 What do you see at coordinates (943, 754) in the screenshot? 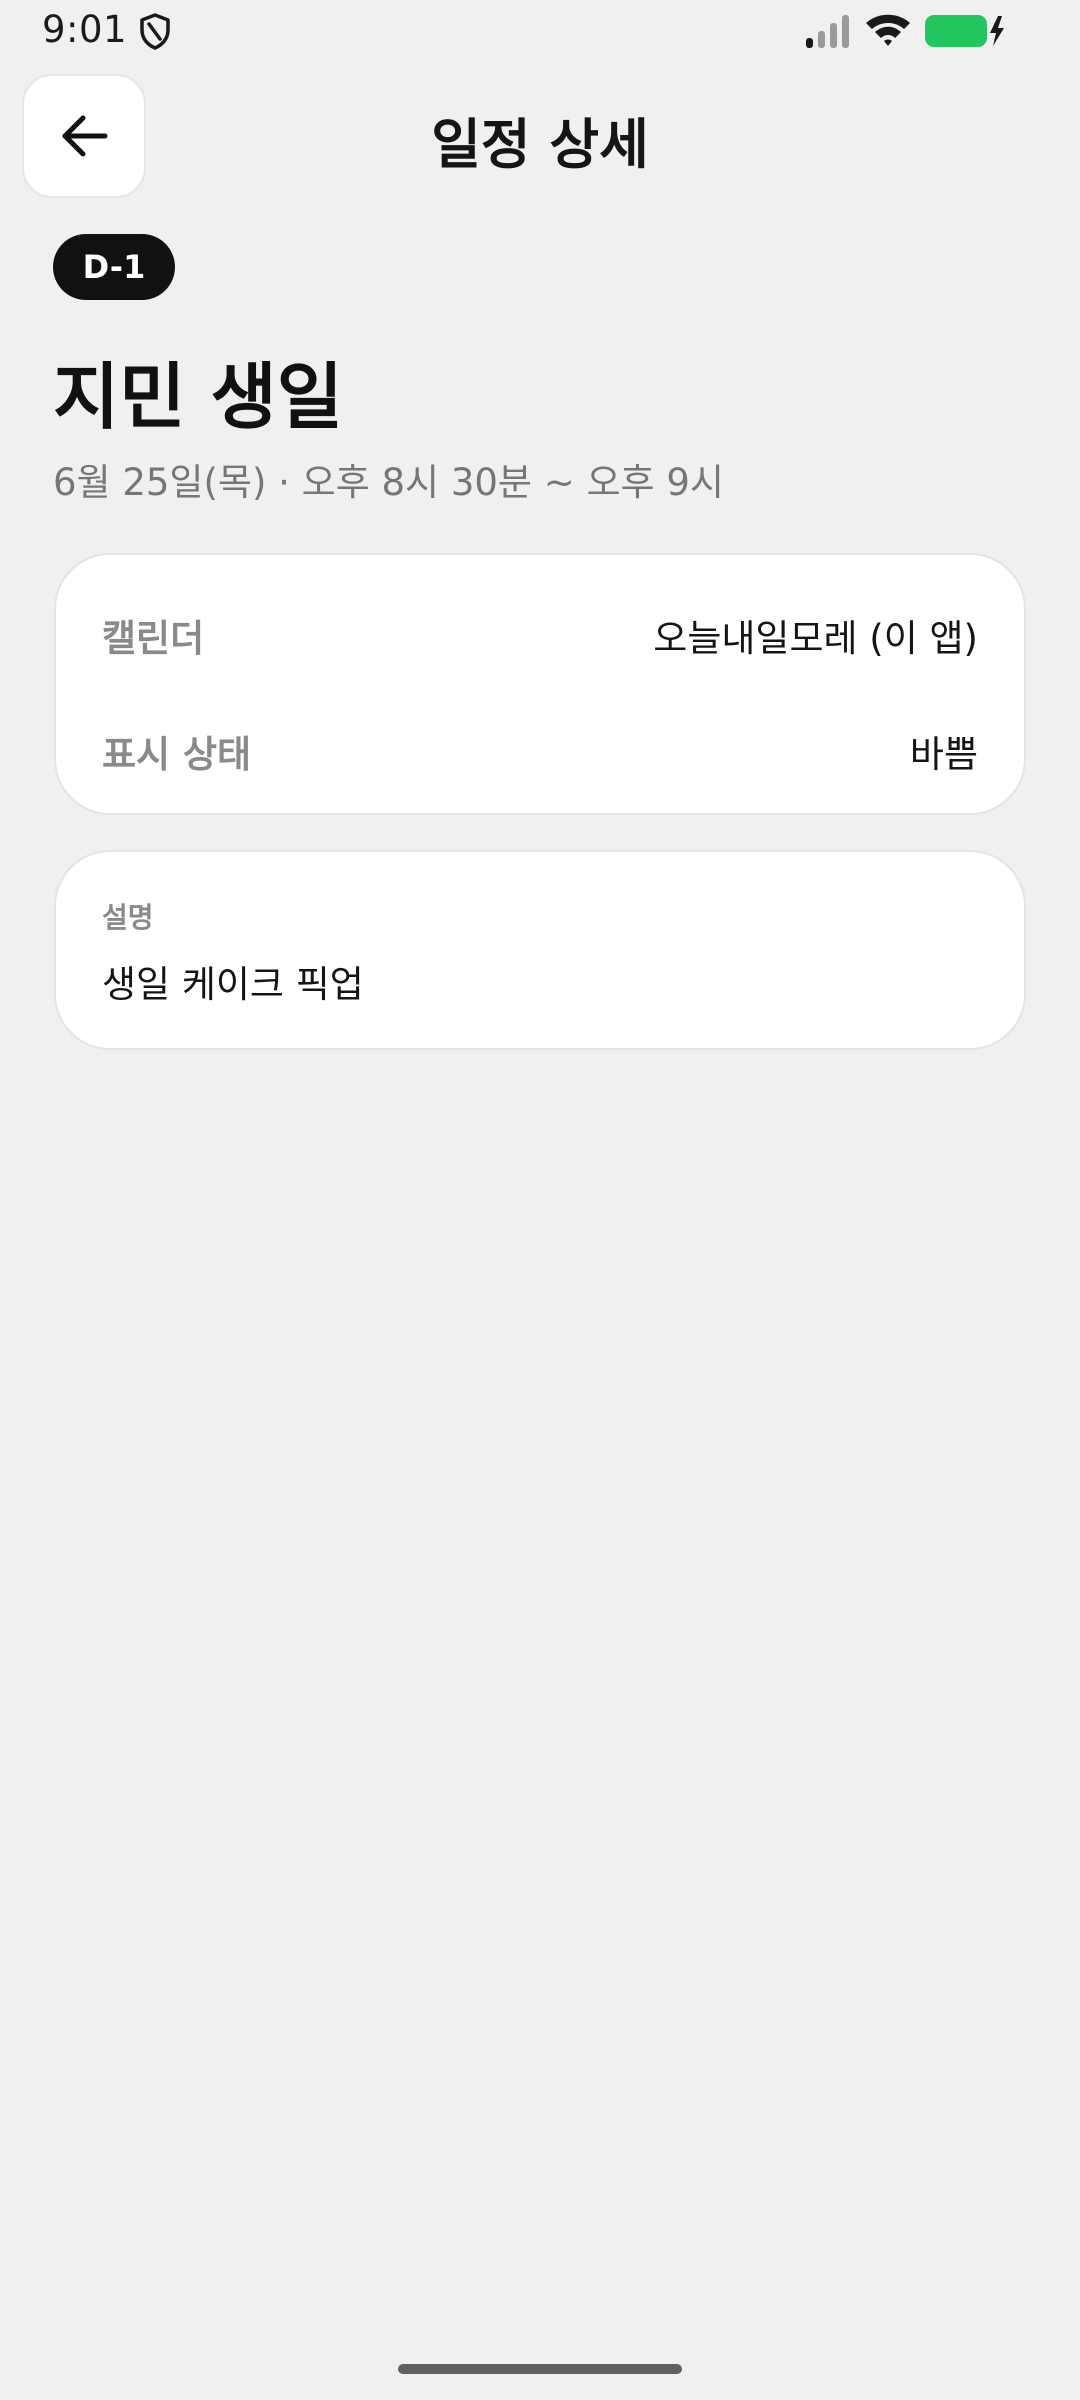
I see `status-value: 바쁨` at bounding box center [943, 754].